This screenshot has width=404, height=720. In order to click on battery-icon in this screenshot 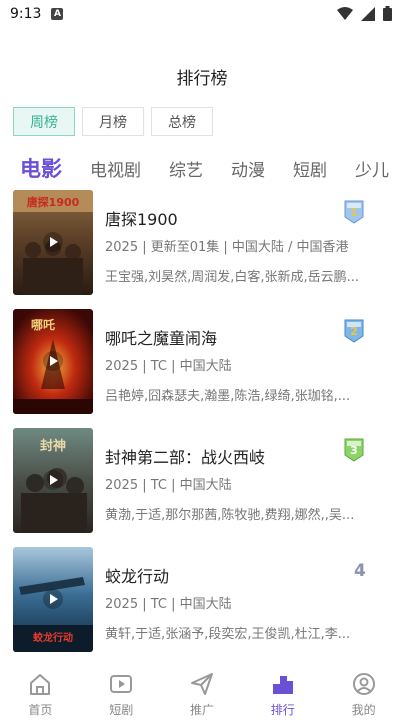, I will do `click(387, 13)`.